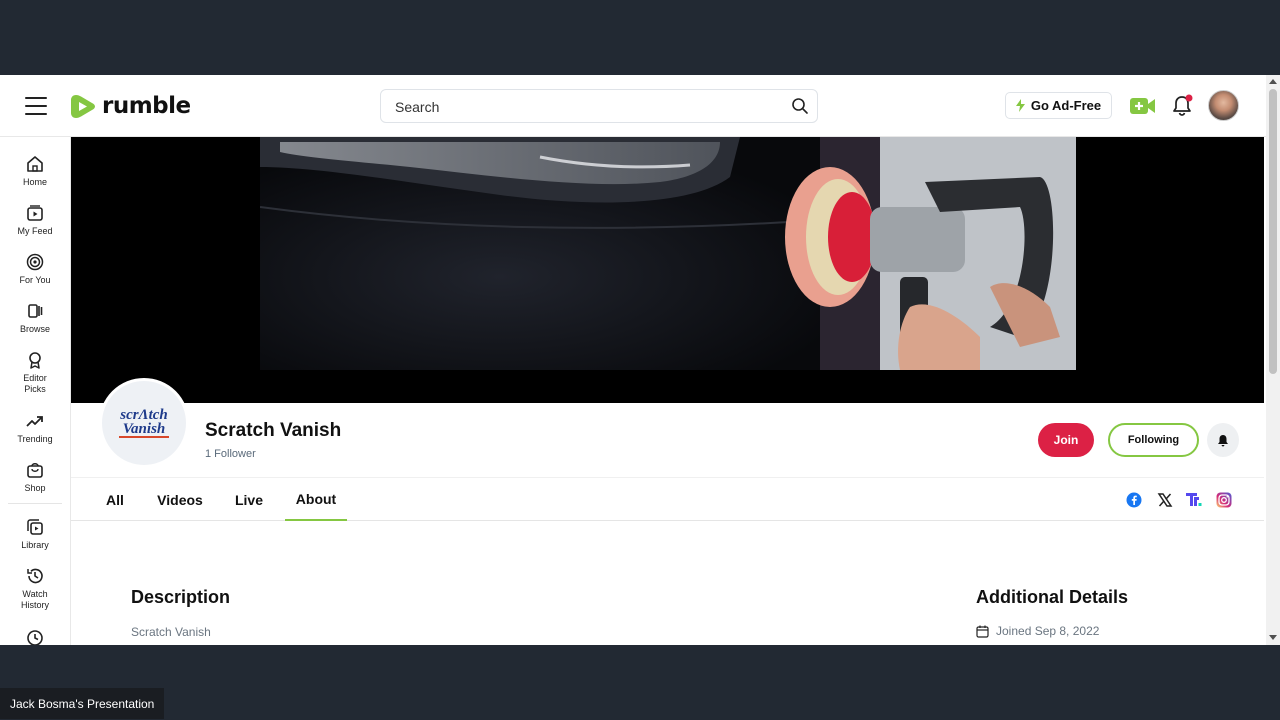 This screenshot has height=720, width=1280. I want to click on sidebar-item-label: Library, so click(35, 545).